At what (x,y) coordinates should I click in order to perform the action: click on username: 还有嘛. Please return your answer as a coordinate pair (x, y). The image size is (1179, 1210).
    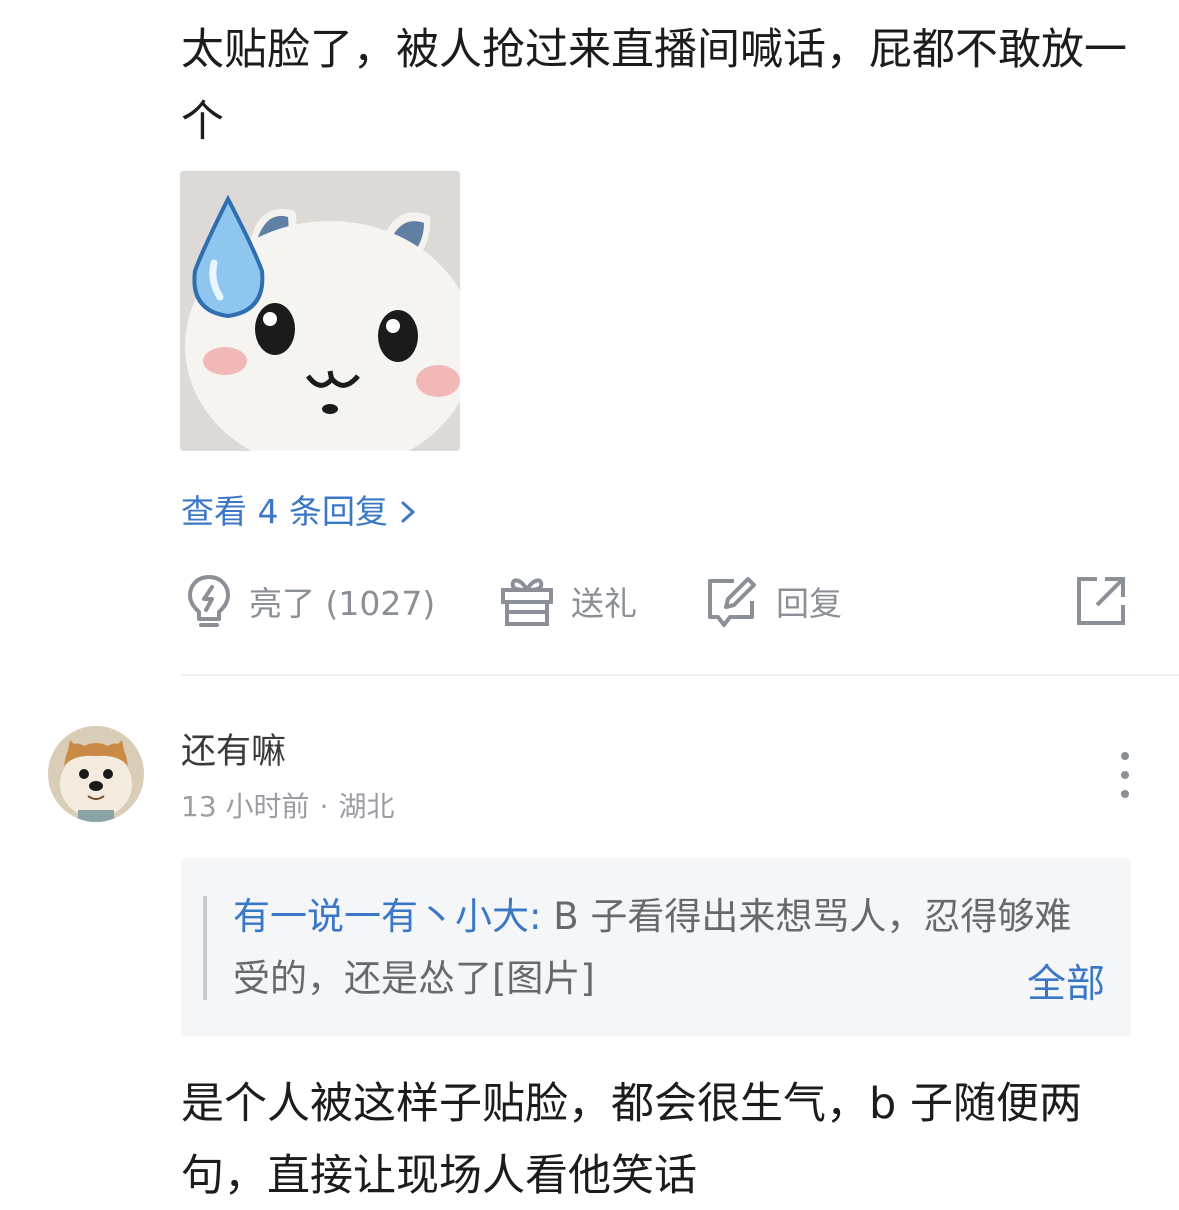
    Looking at the image, I should click on (233, 752).